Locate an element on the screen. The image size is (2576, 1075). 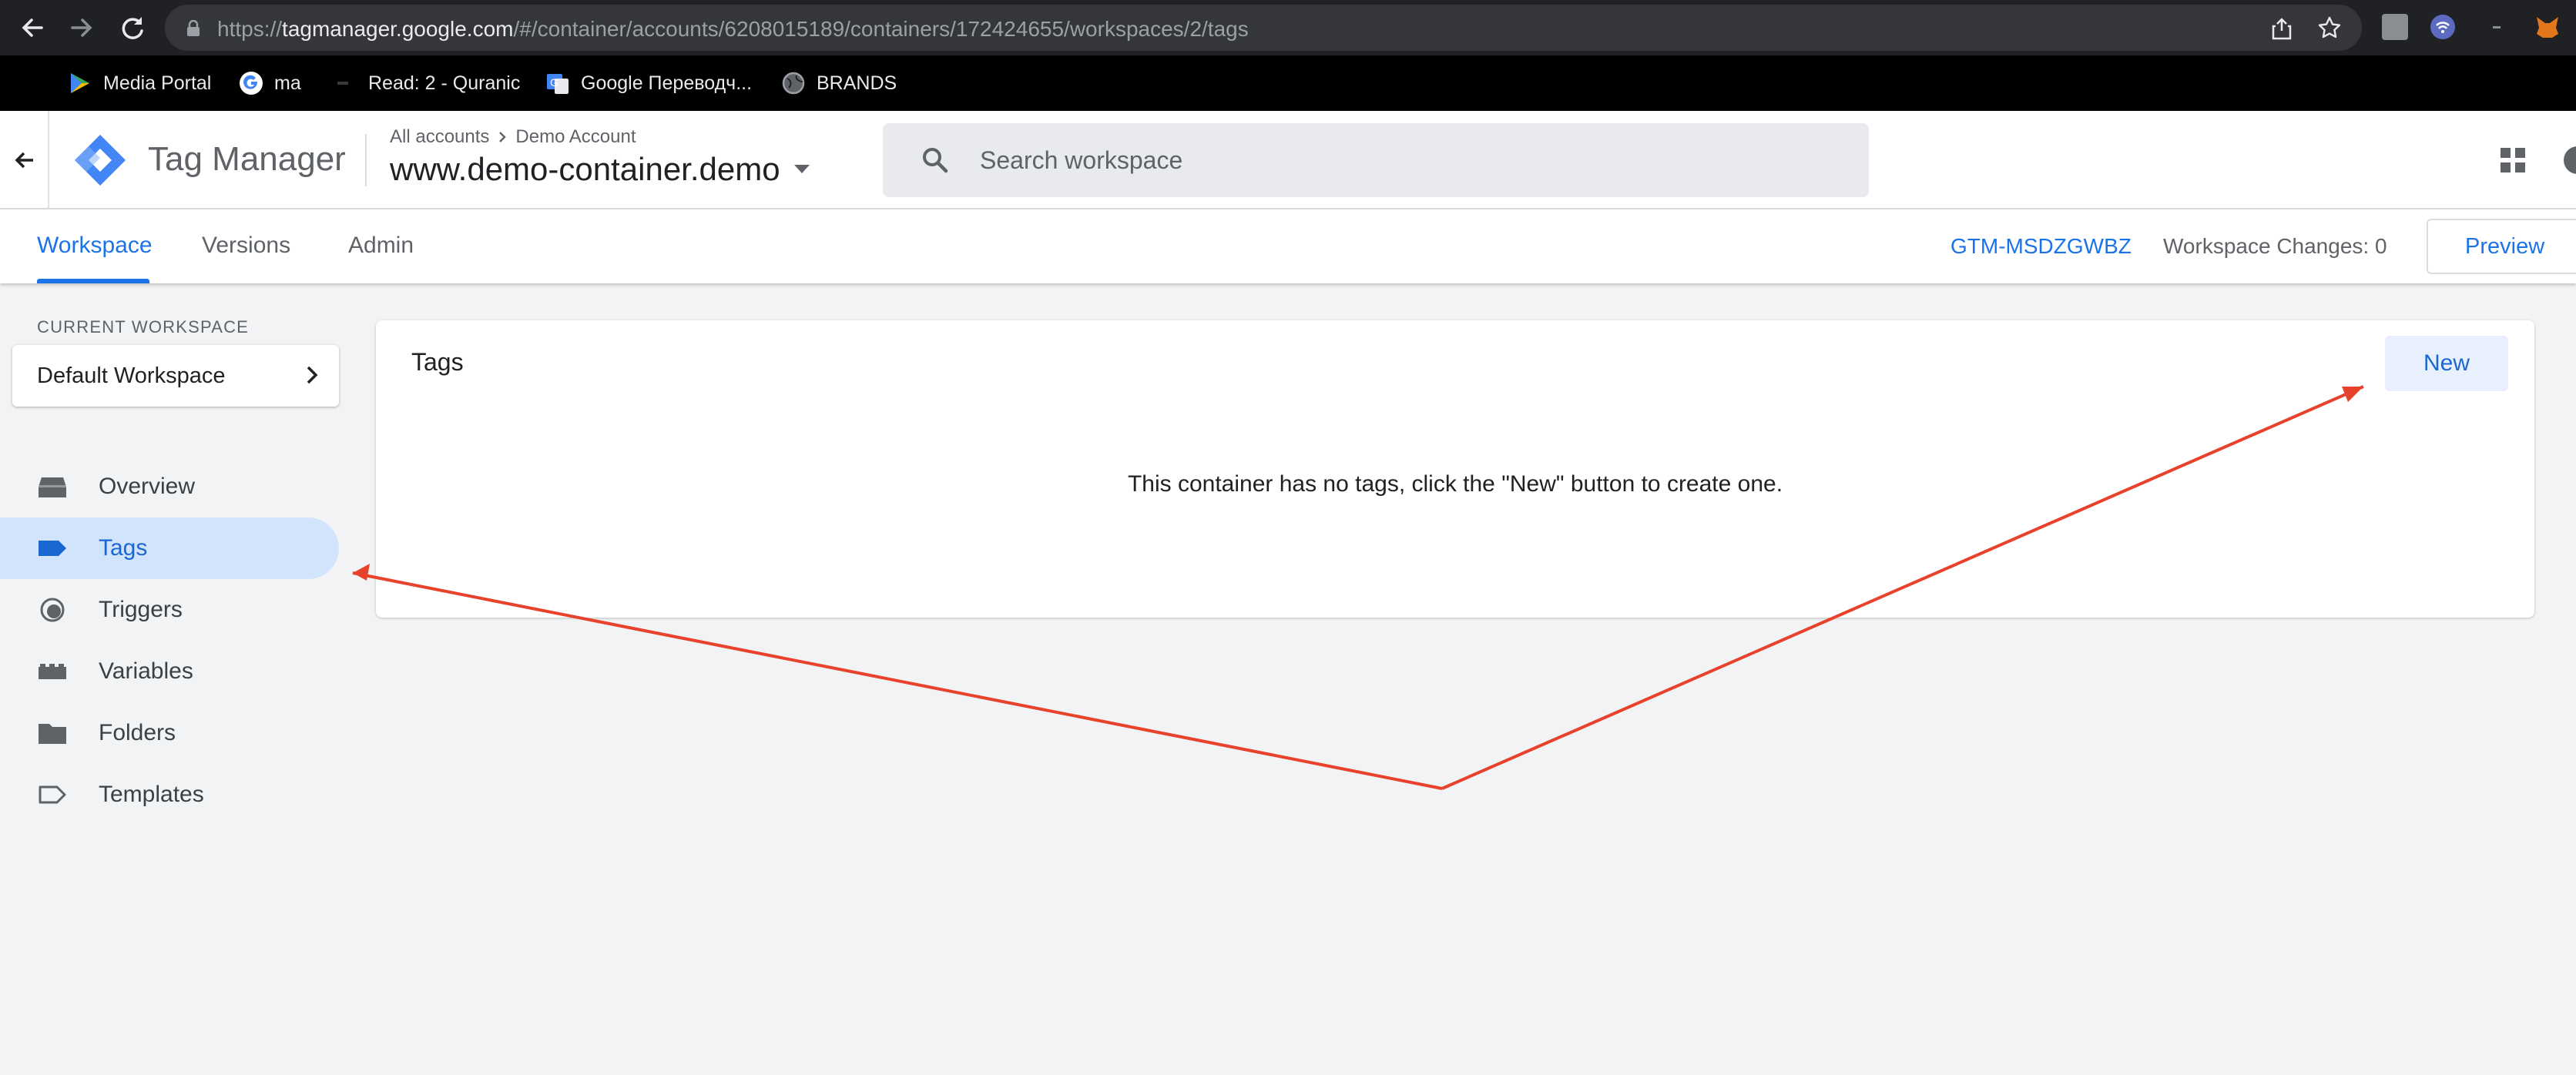
extension-minimized-icon is located at coordinates (2497, 27).